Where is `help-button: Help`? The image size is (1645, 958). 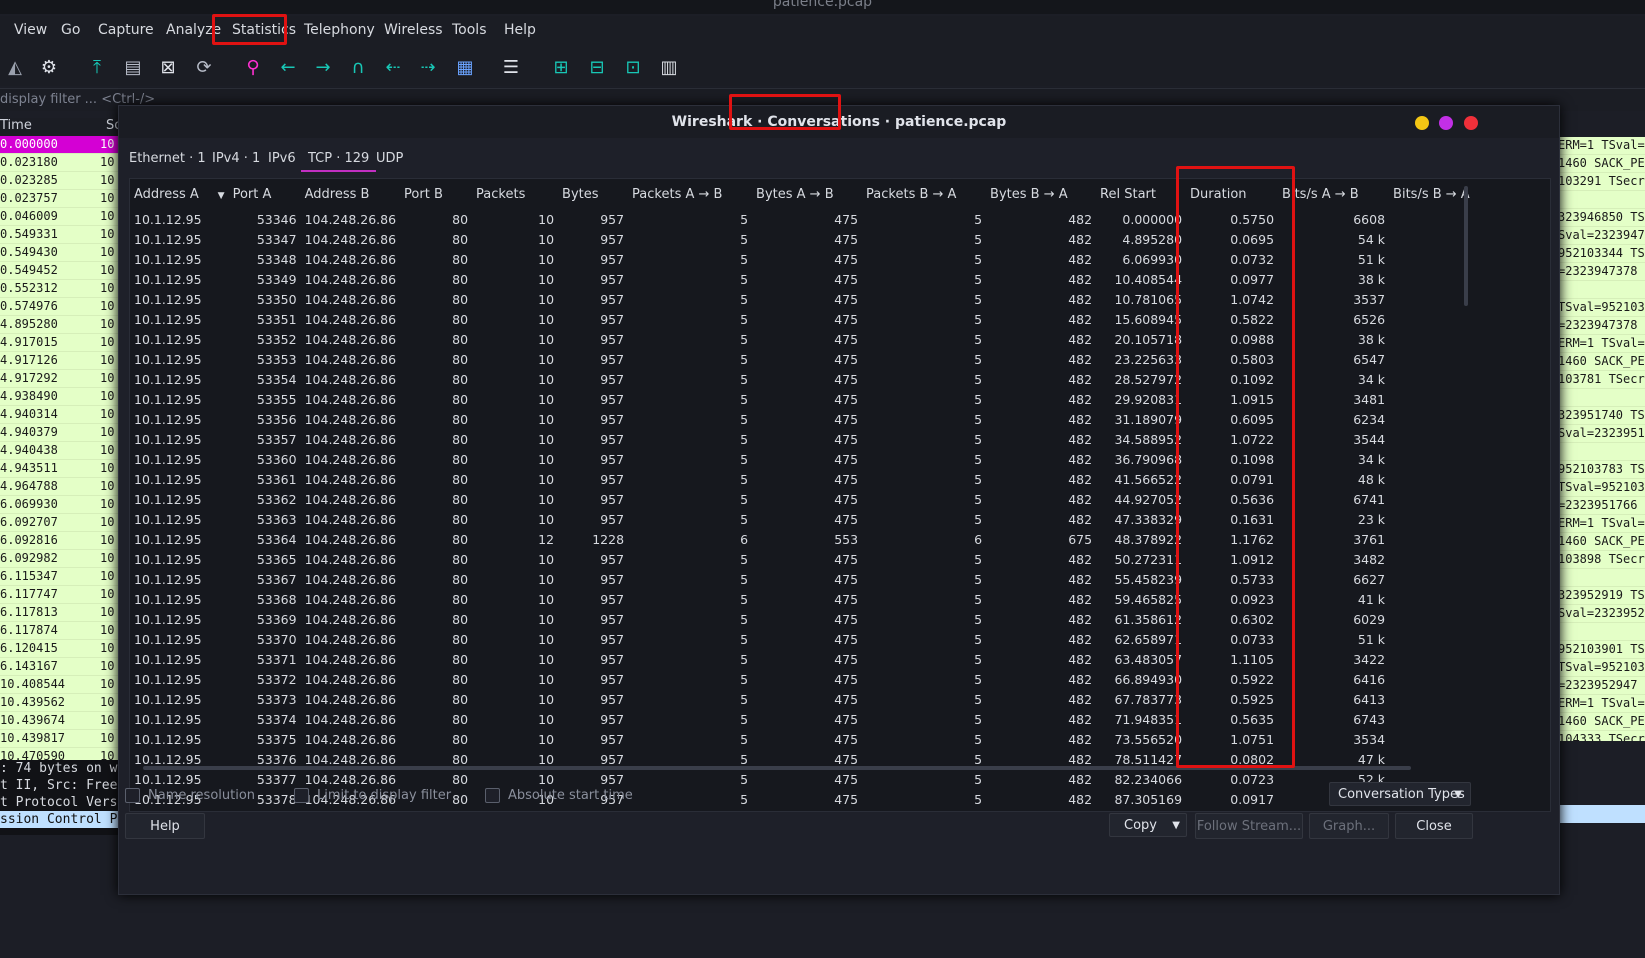
help-button: Help is located at coordinates (165, 826).